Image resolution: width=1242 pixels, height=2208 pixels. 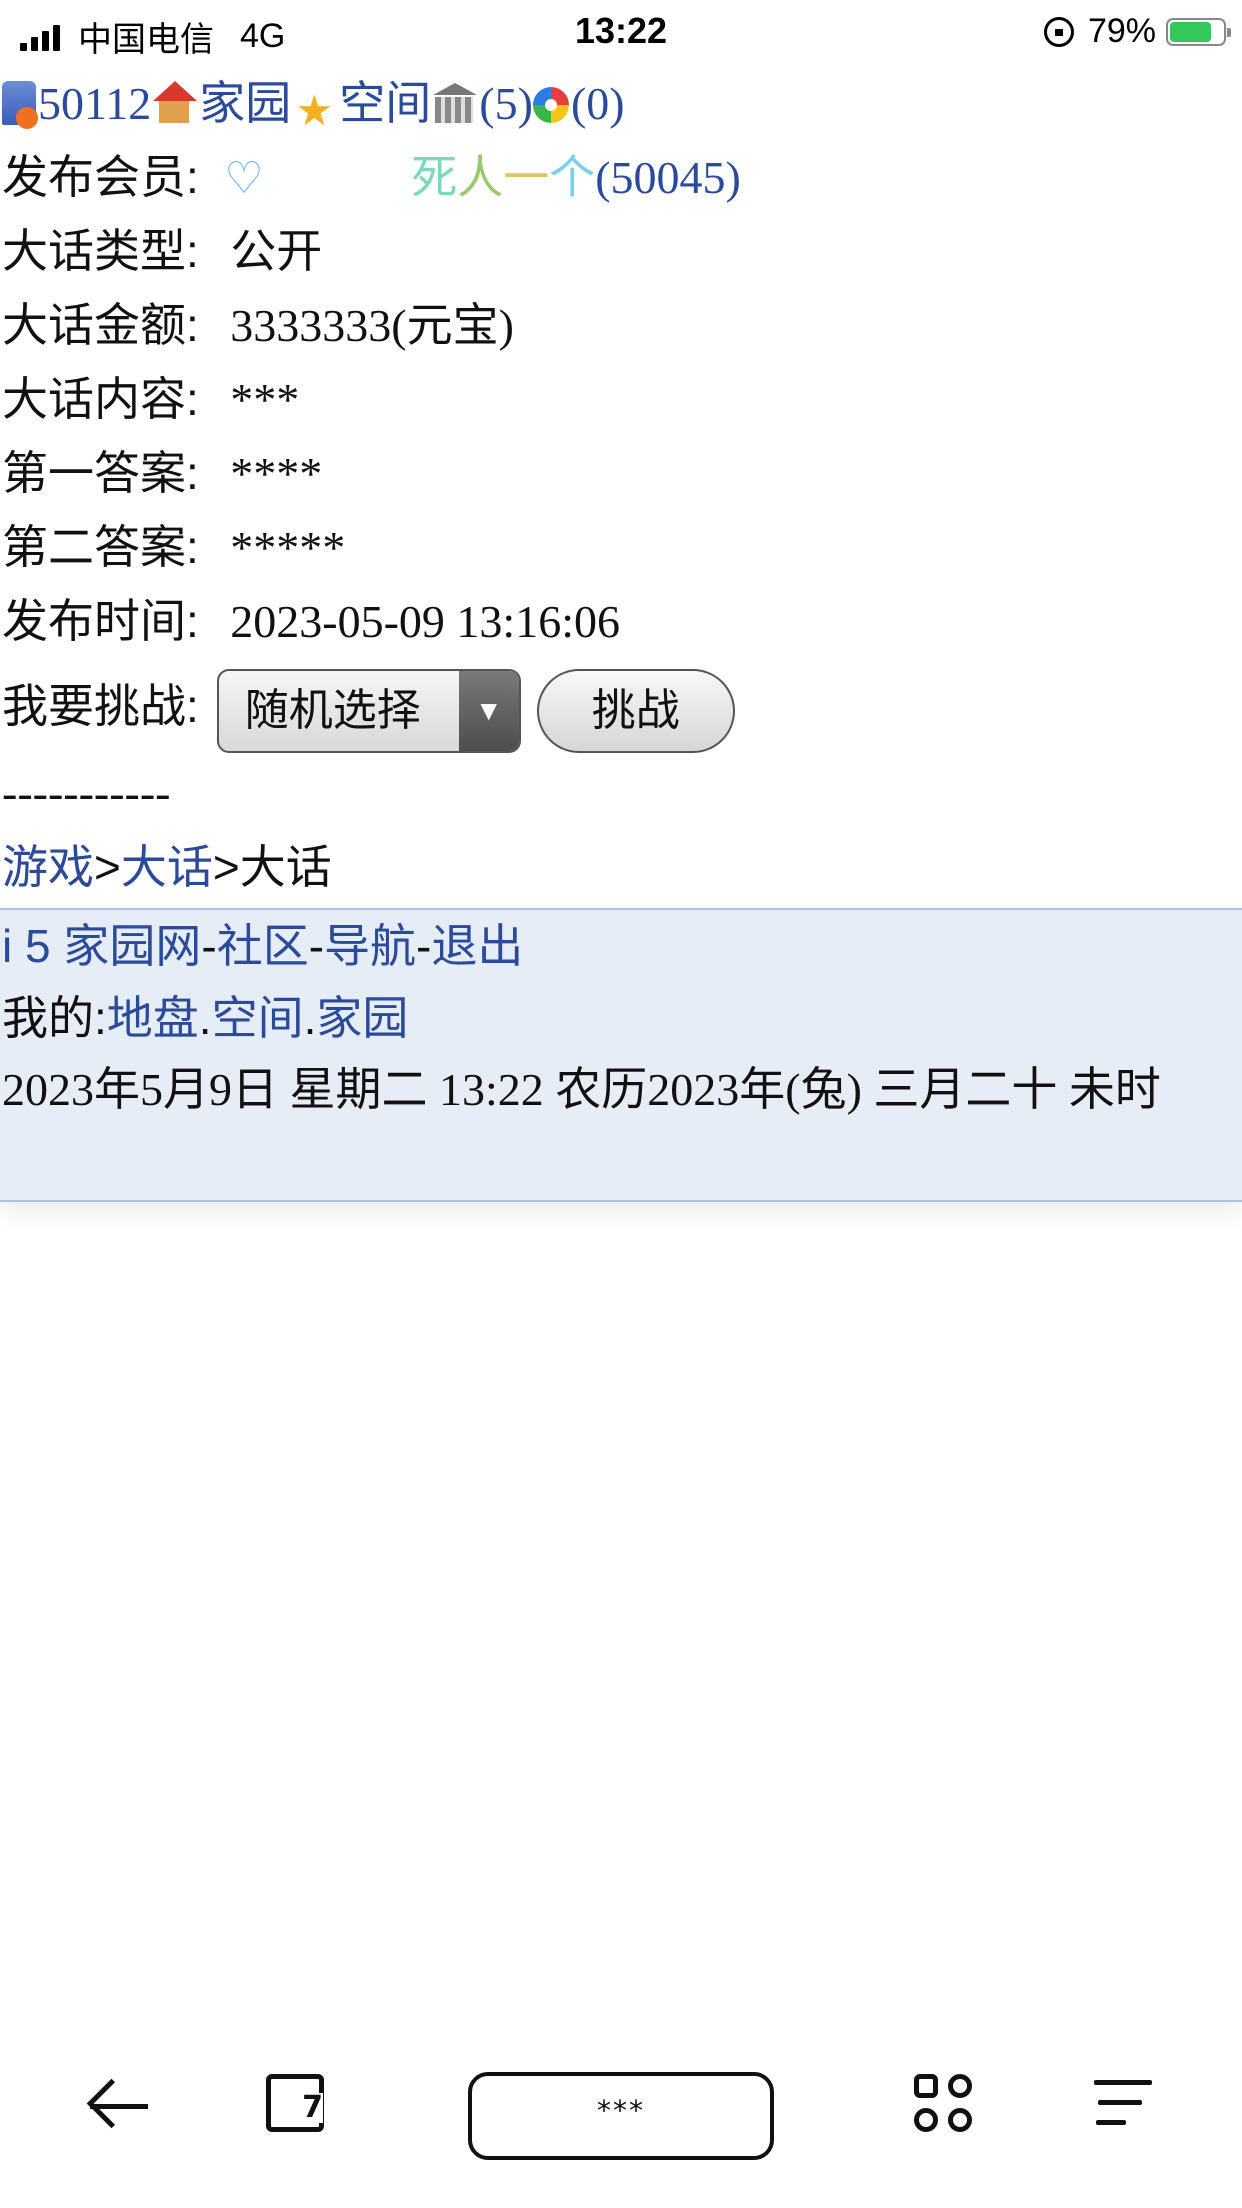 I want to click on type-value: 公开, so click(x=276, y=251).